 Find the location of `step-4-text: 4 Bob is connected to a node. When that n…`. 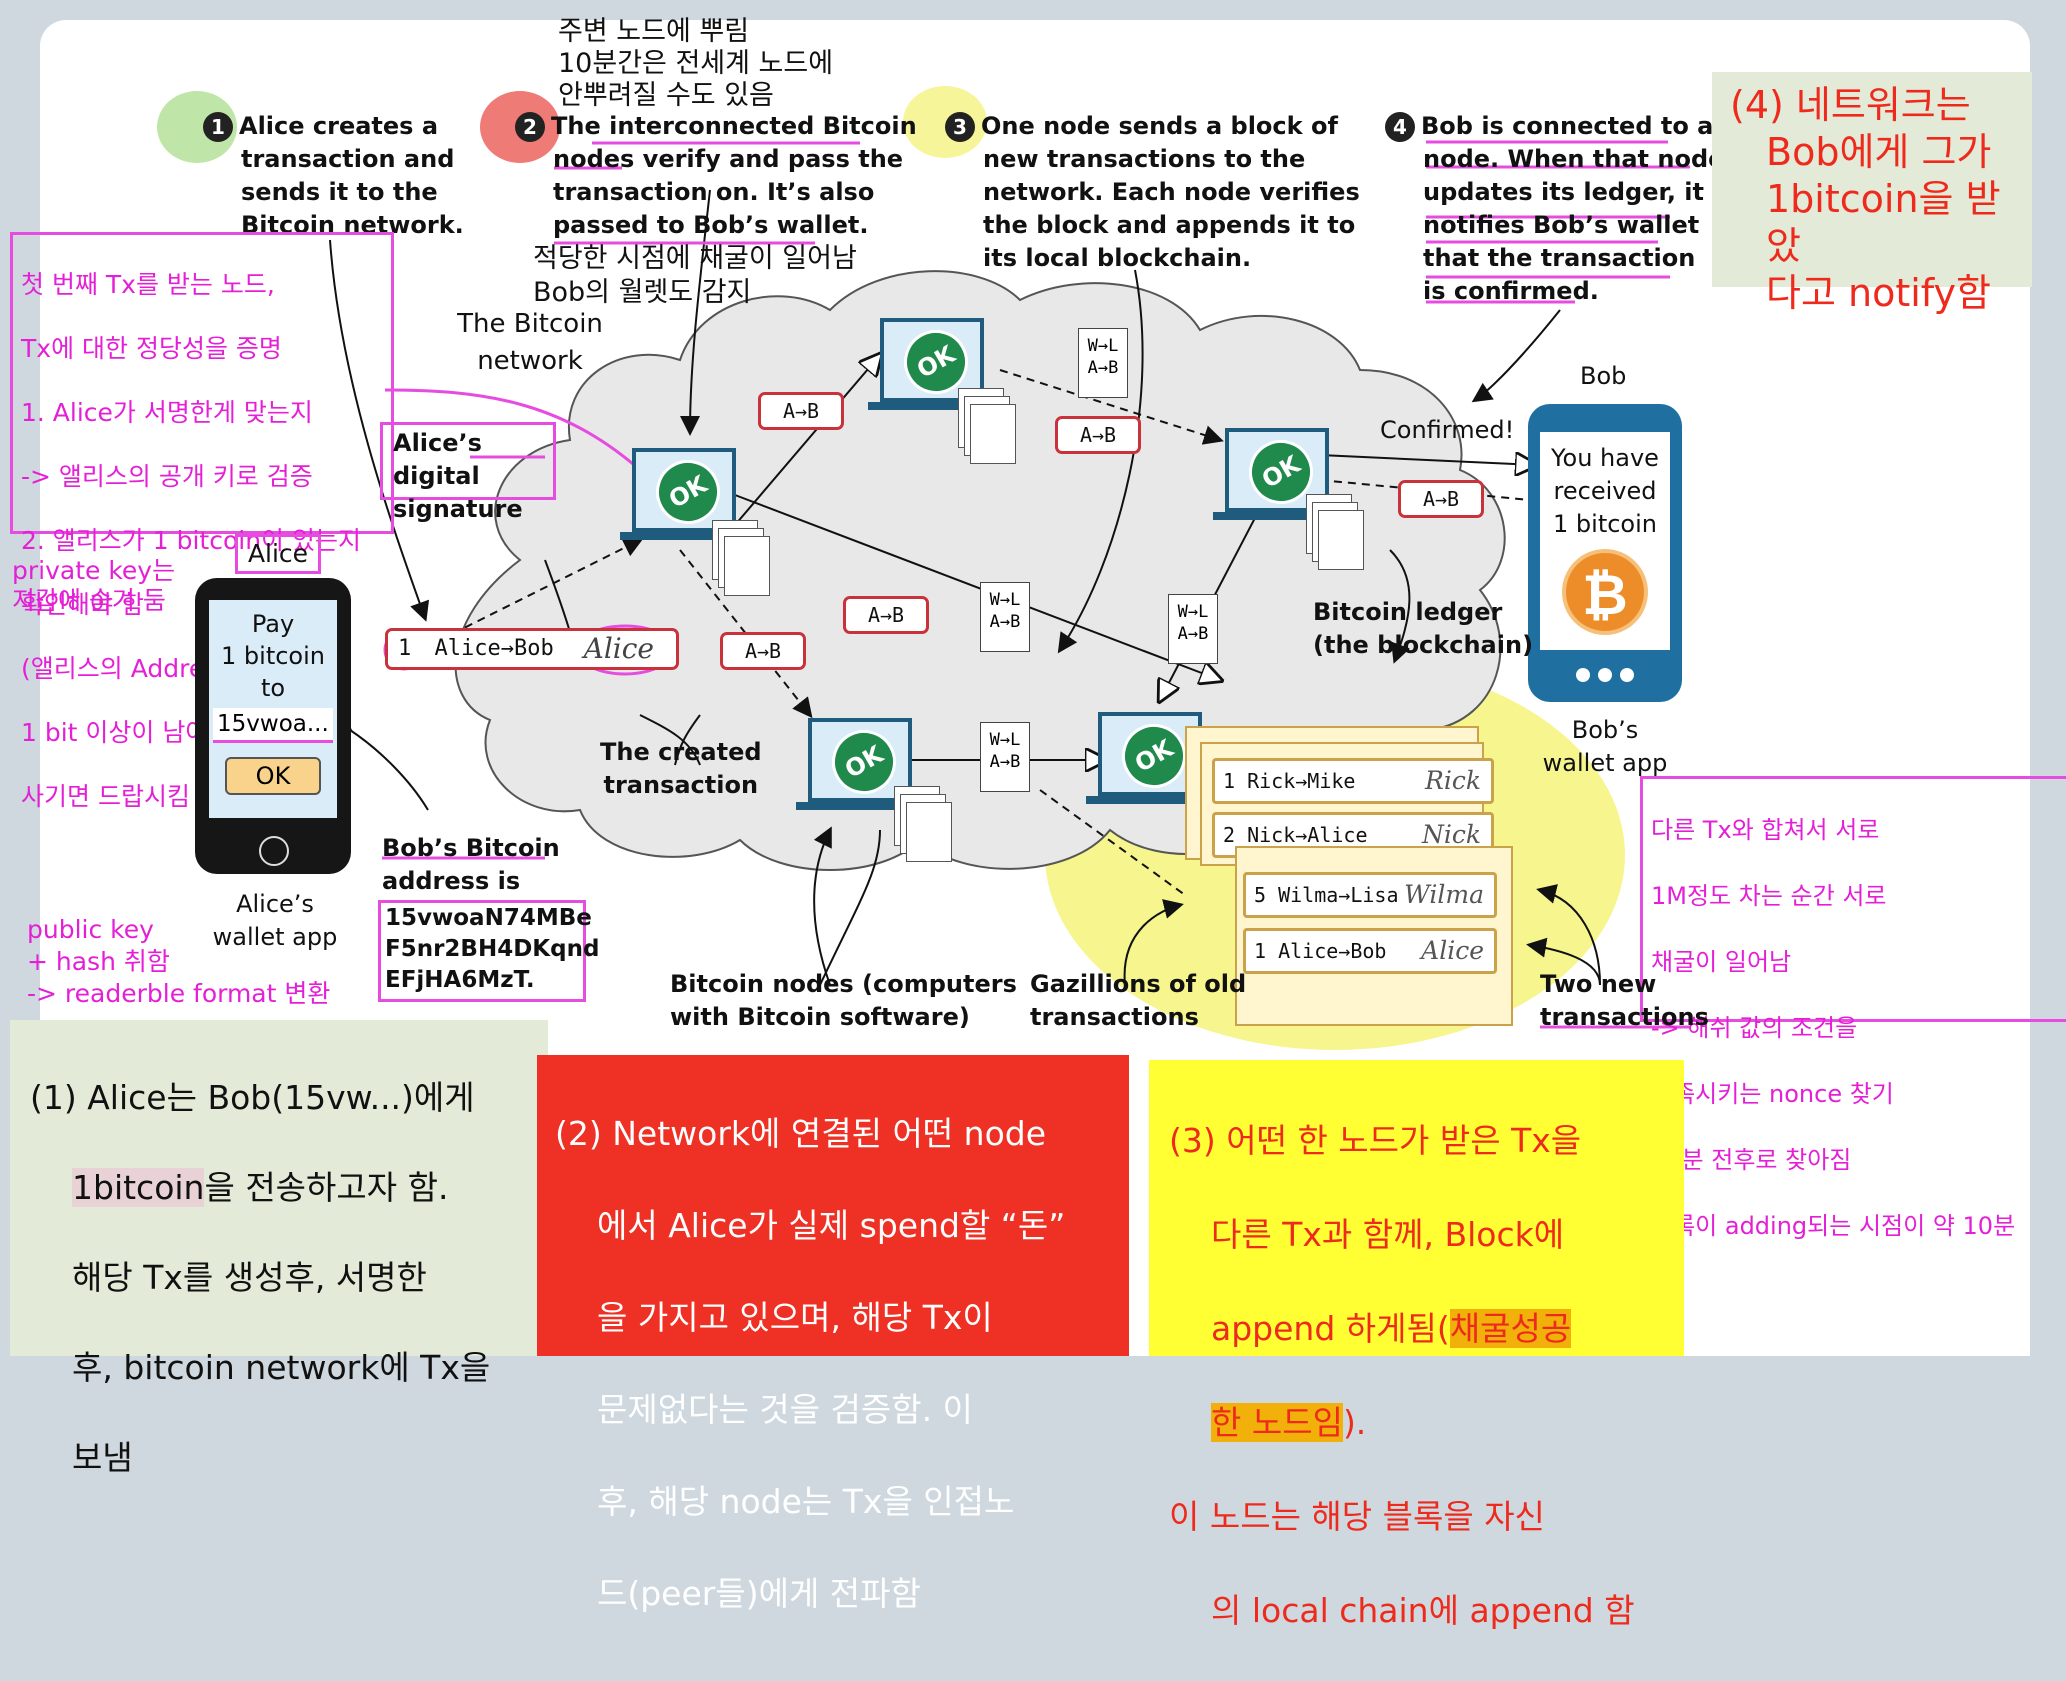

step-4-text: 4 Bob is connected to a node. When that n… is located at coordinates (1554, 209).